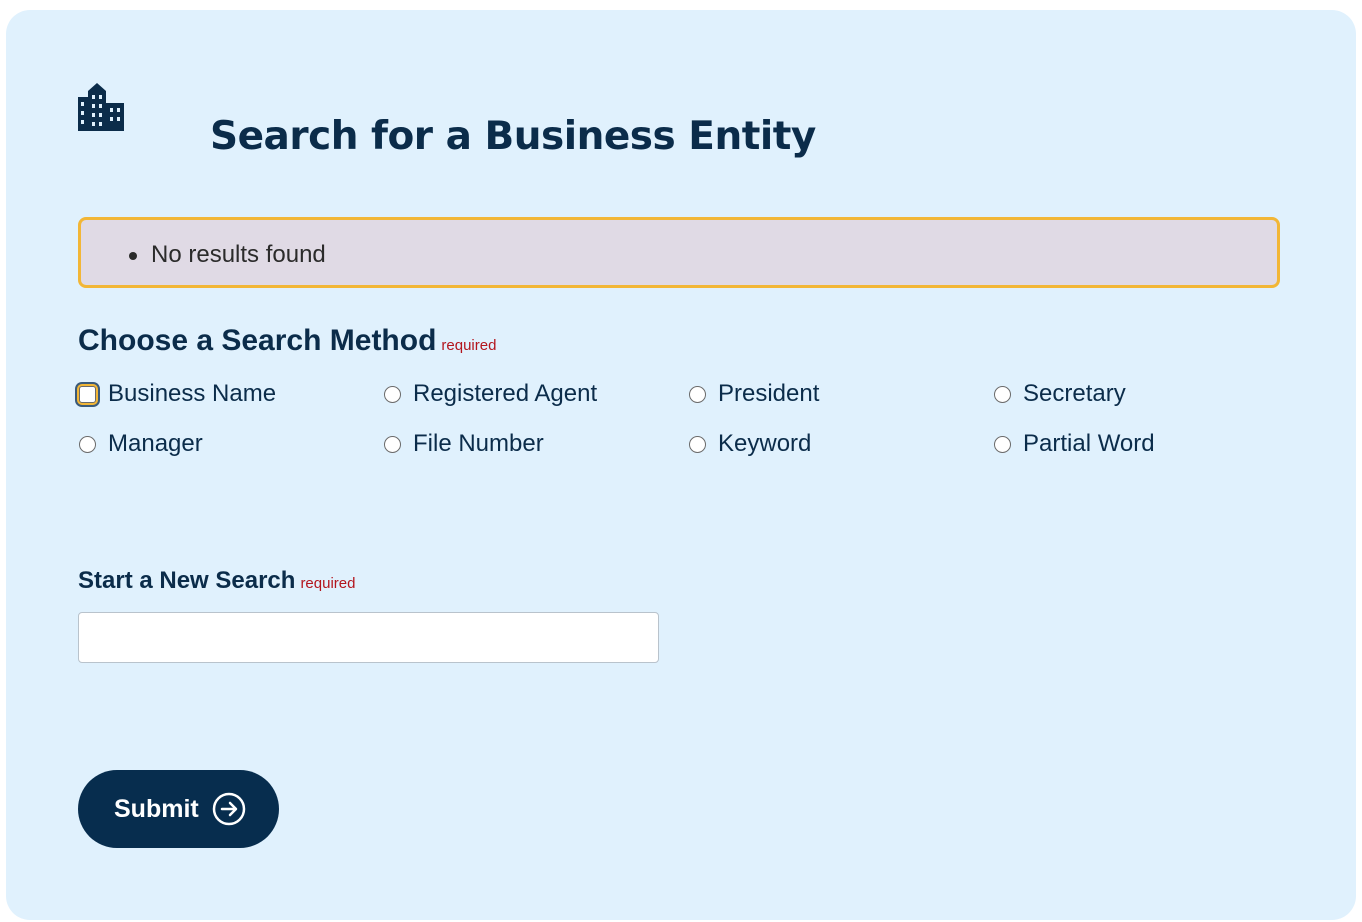  I want to click on radio-label: File Number, so click(478, 443).